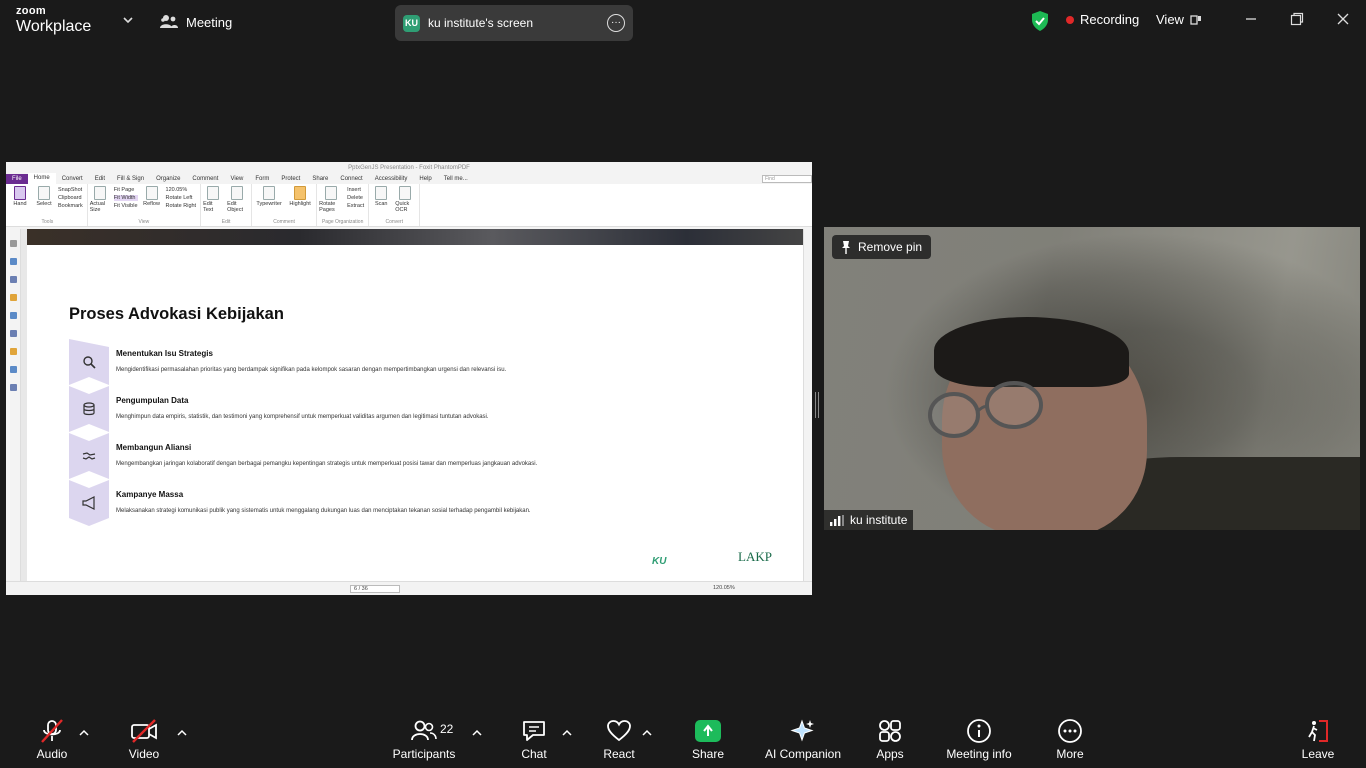  Describe the element at coordinates (181, 206) in the screenshot. I see `rotate-right-button: Rotate Right` at that location.